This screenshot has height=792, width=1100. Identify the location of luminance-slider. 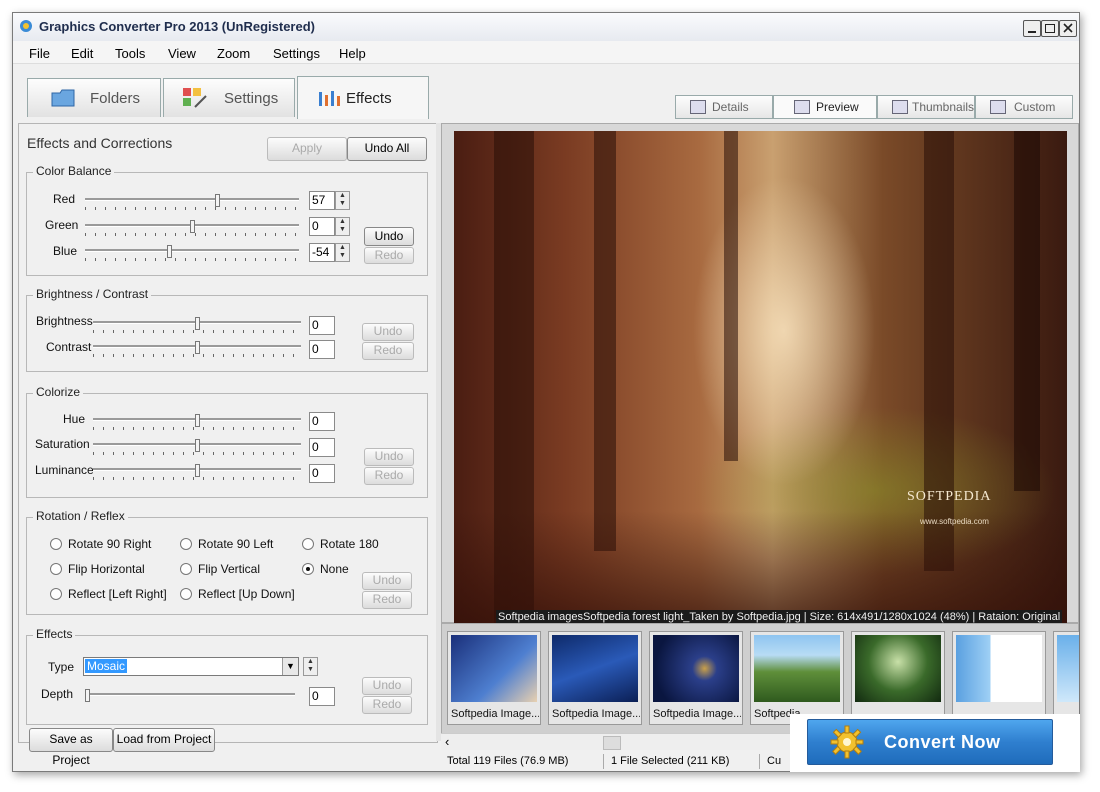
(197, 472).